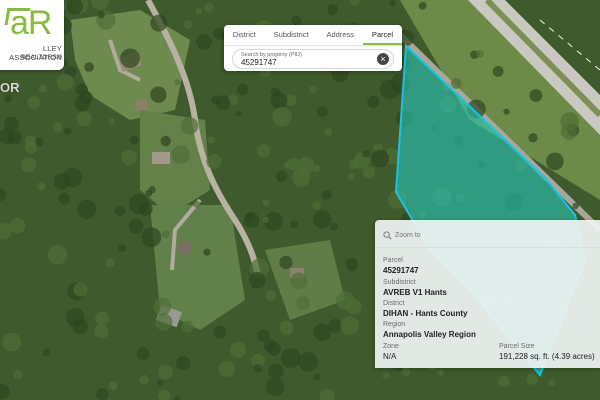 This screenshot has height=400, width=600. Describe the element at coordinates (291, 35) in the screenshot. I see `tab-subdistrict: Subdistrict` at that location.